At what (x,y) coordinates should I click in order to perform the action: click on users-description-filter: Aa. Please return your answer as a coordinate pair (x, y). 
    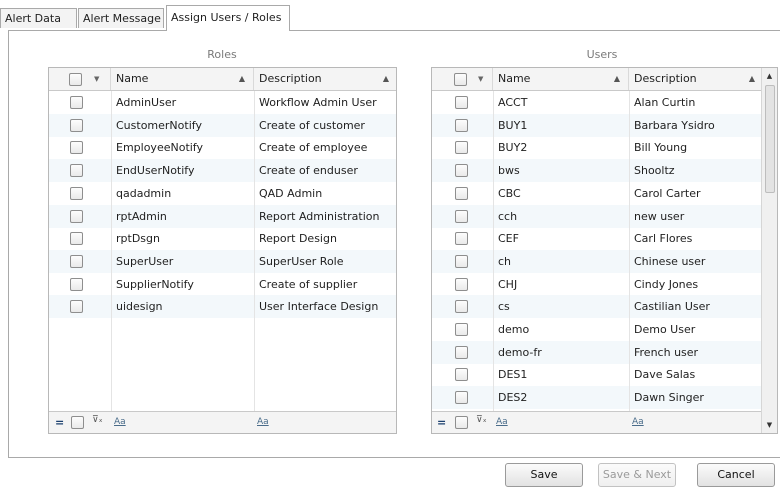
    Looking at the image, I should click on (696, 422).